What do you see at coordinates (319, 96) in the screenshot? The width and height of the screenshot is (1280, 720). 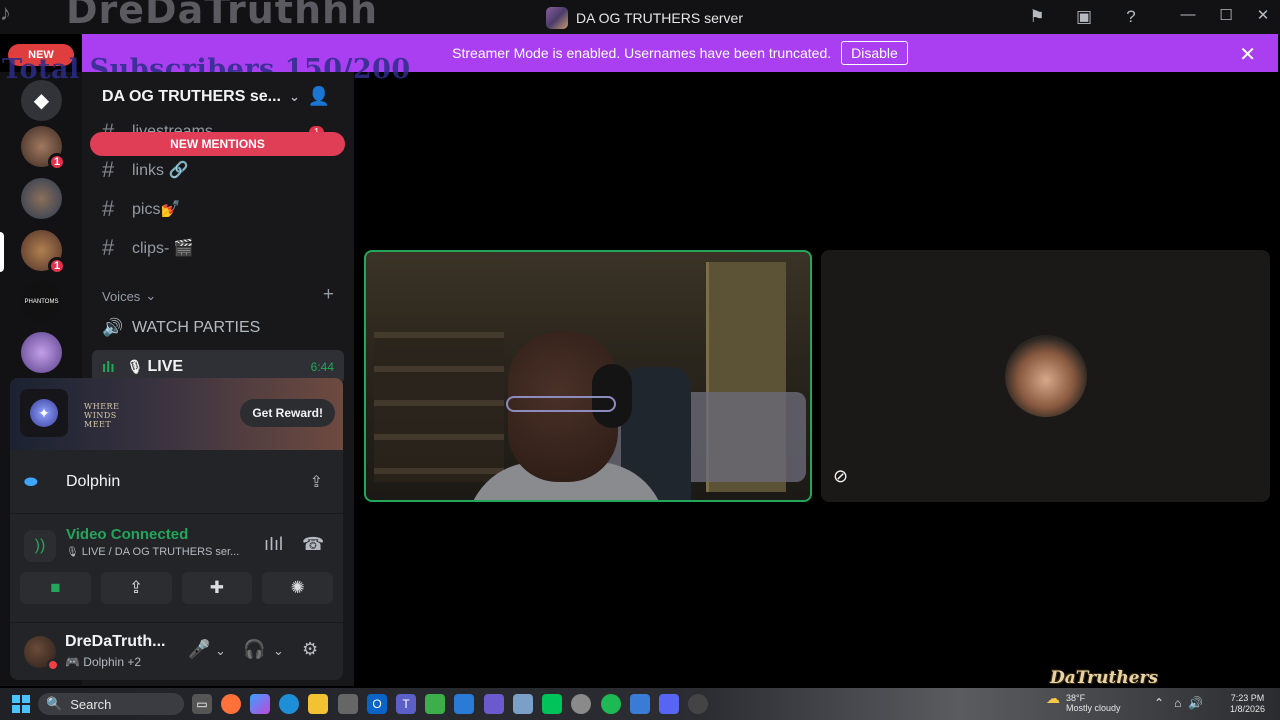 I see `invite-people-icon: 👤` at bounding box center [319, 96].